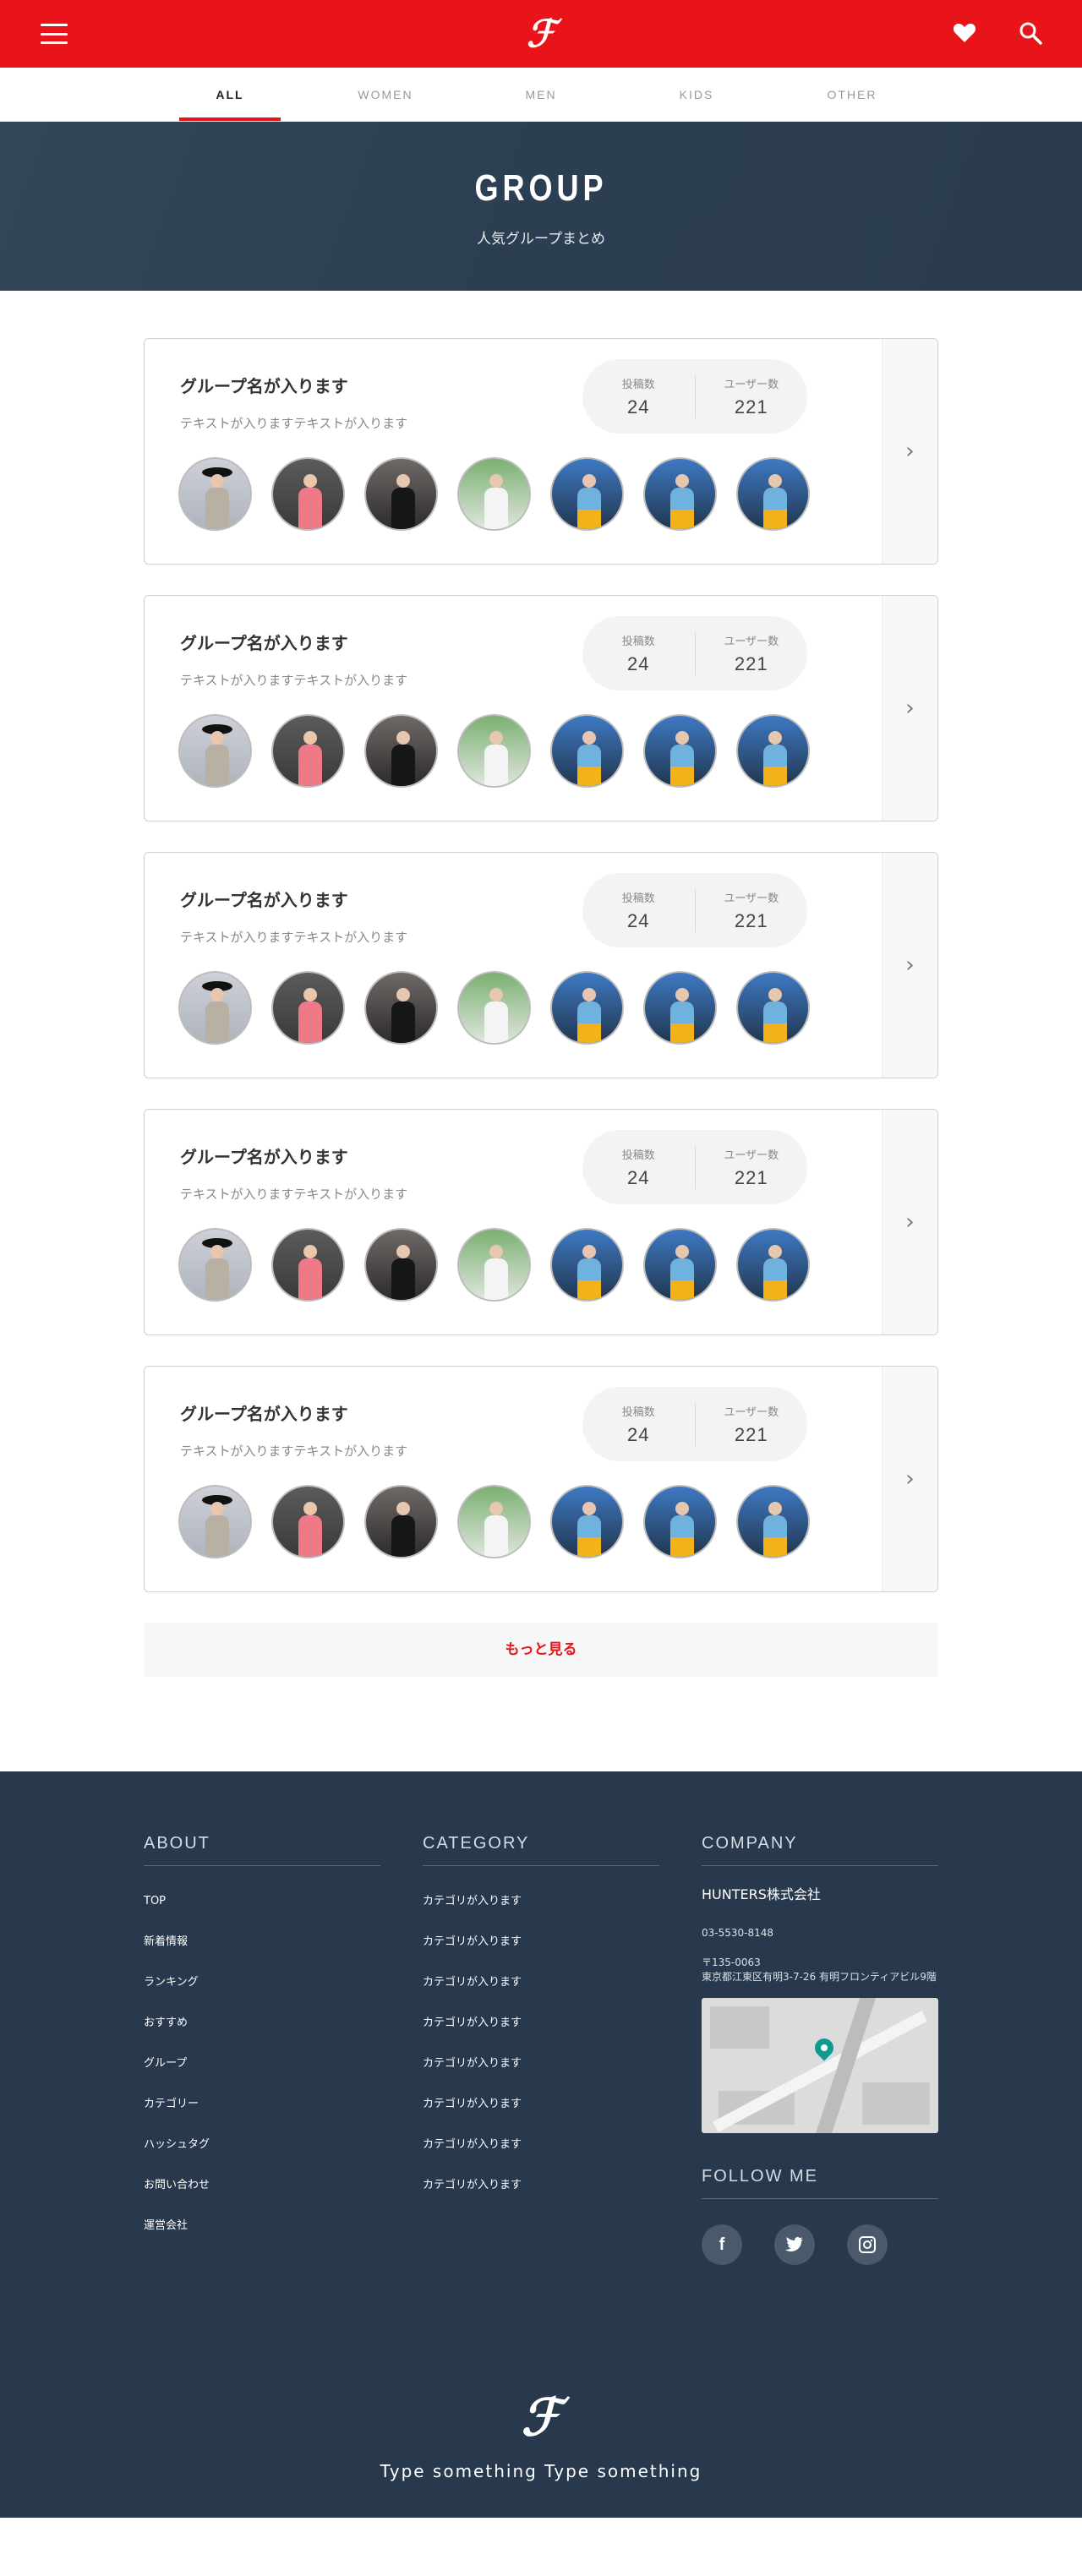  I want to click on footer-about-link: グループ, so click(262, 2064).